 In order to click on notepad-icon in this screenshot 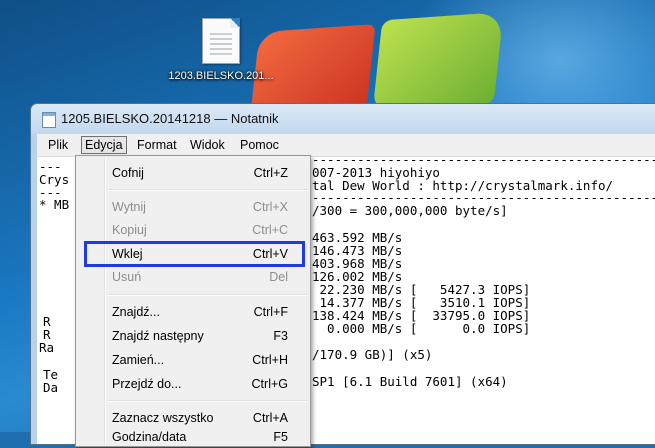, I will do `click(49, 120)`.